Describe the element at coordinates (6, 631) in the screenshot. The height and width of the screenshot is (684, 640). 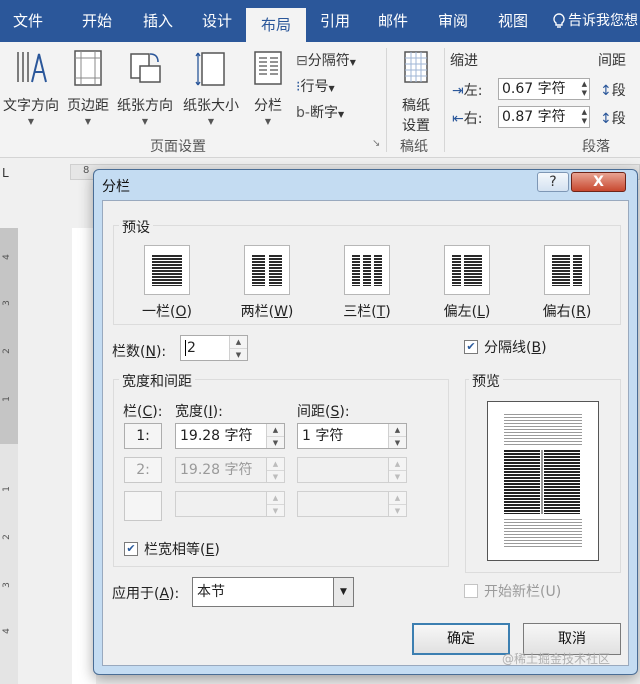
I see `ruler-number: 4` at that location.